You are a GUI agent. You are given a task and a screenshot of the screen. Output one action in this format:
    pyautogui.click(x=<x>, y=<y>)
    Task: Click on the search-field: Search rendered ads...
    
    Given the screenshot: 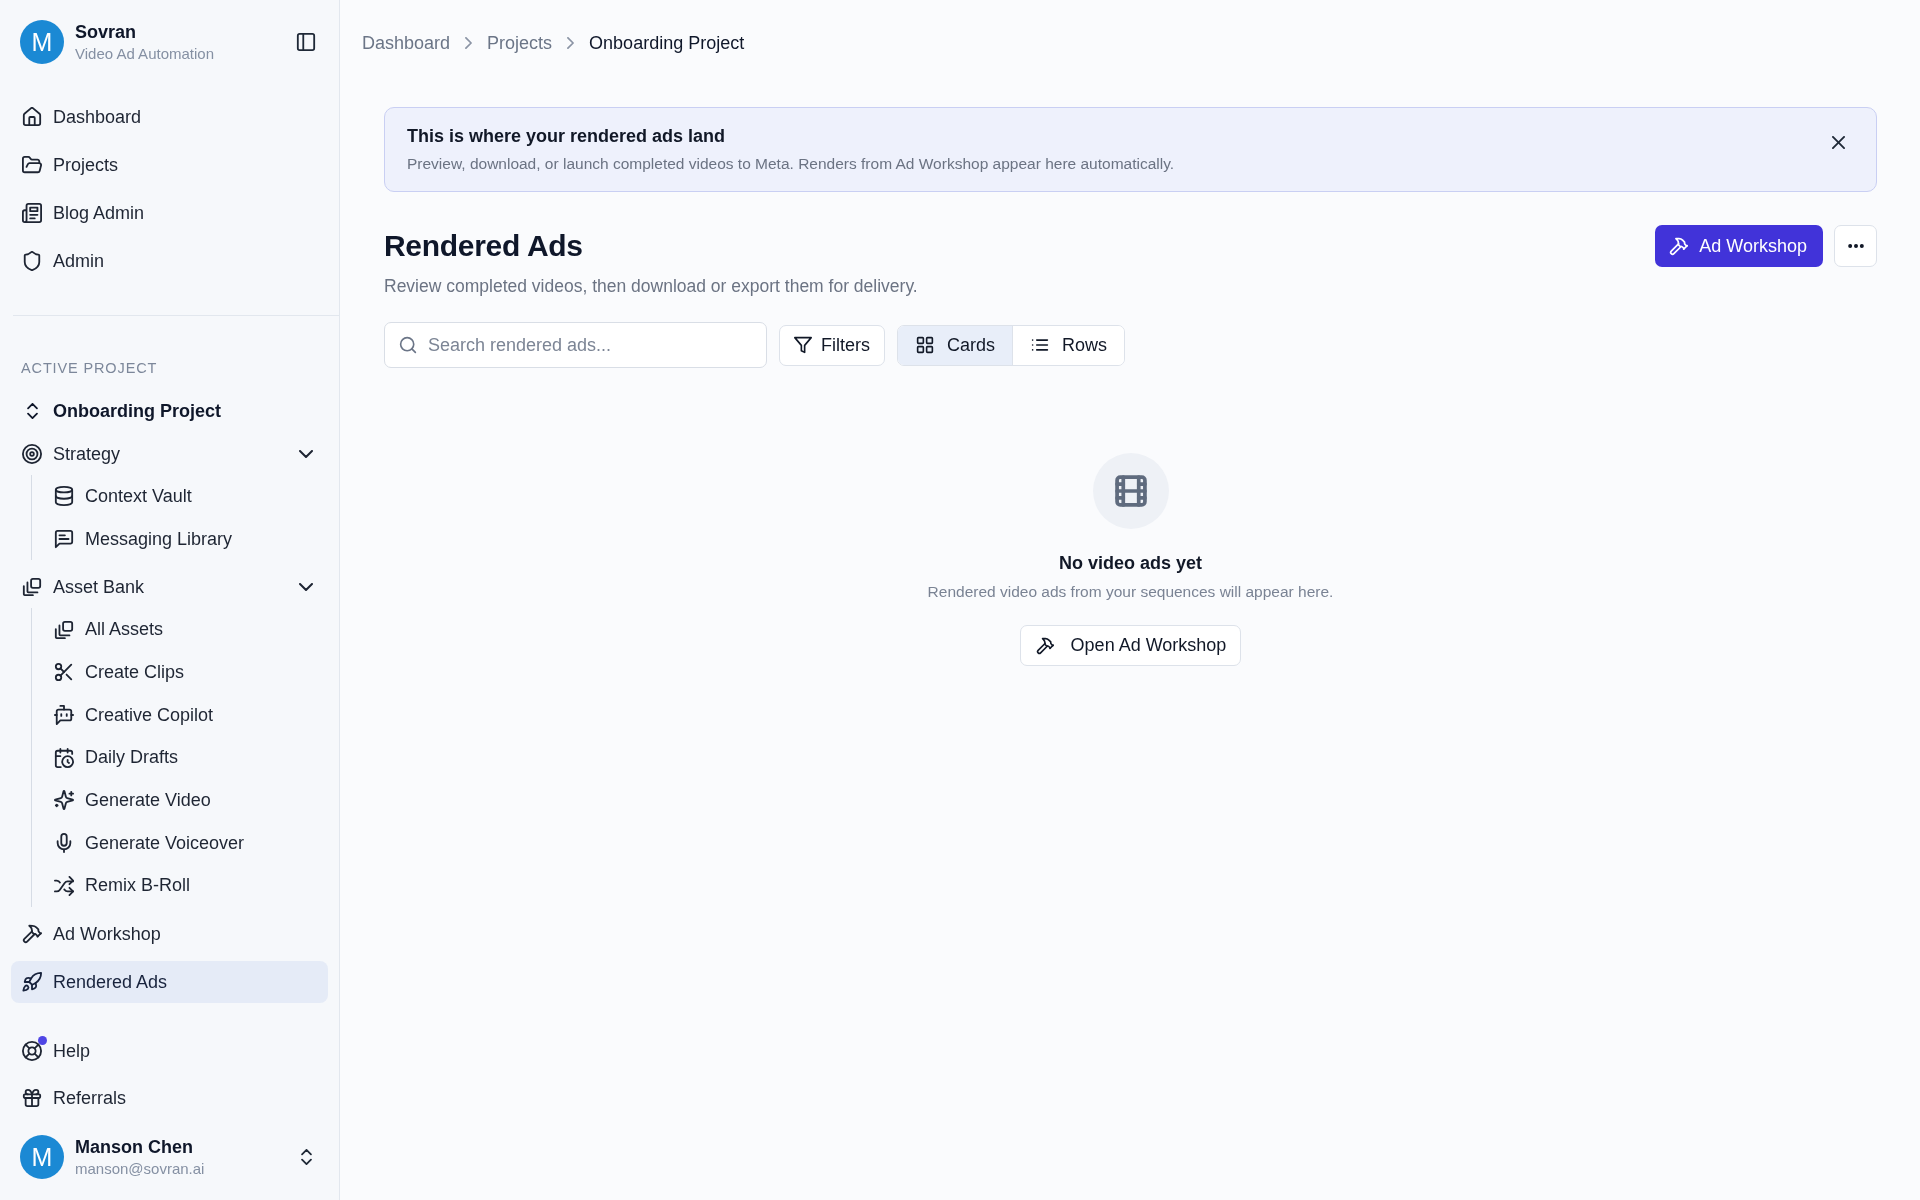 What is the action you would take?
    pyautogui.click(x=575, y=345)
    